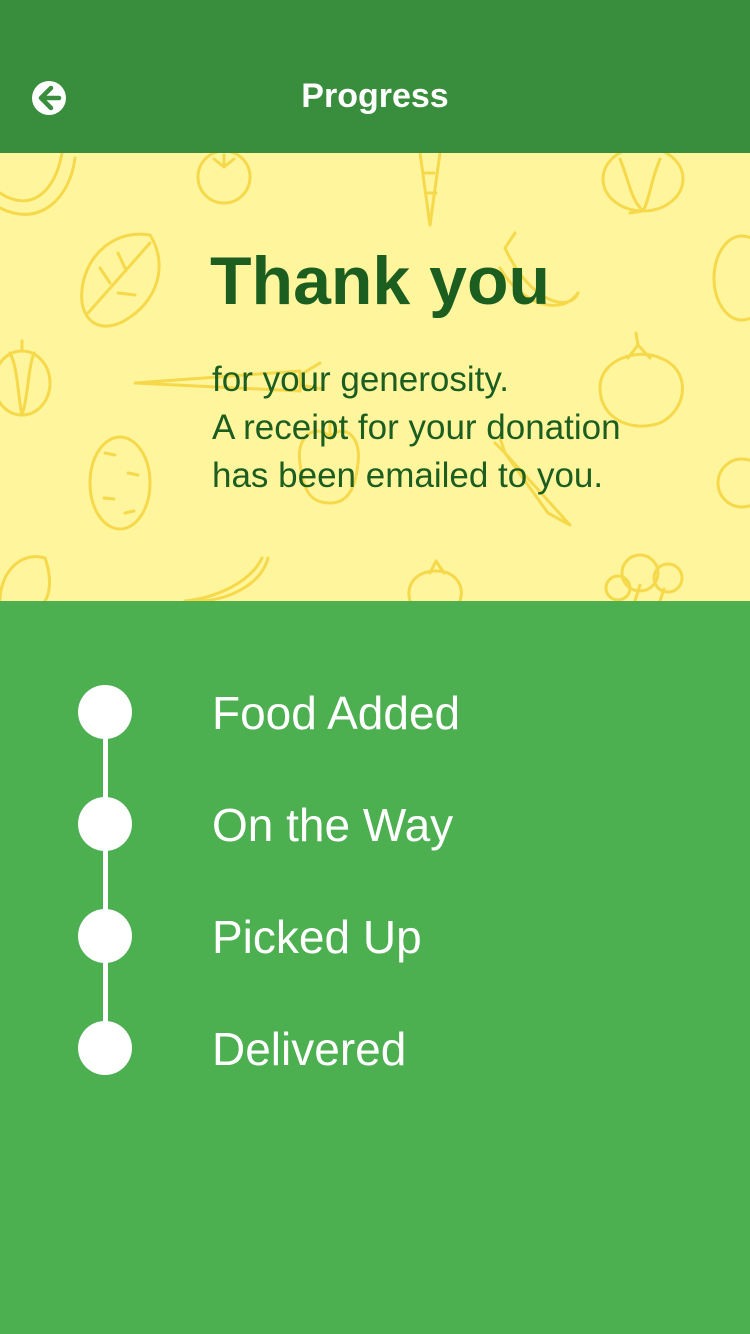 The height and width of the screenshot is (1334, 750). I want to click on timeline-step-food-added: Food Added, so click(375, 713).